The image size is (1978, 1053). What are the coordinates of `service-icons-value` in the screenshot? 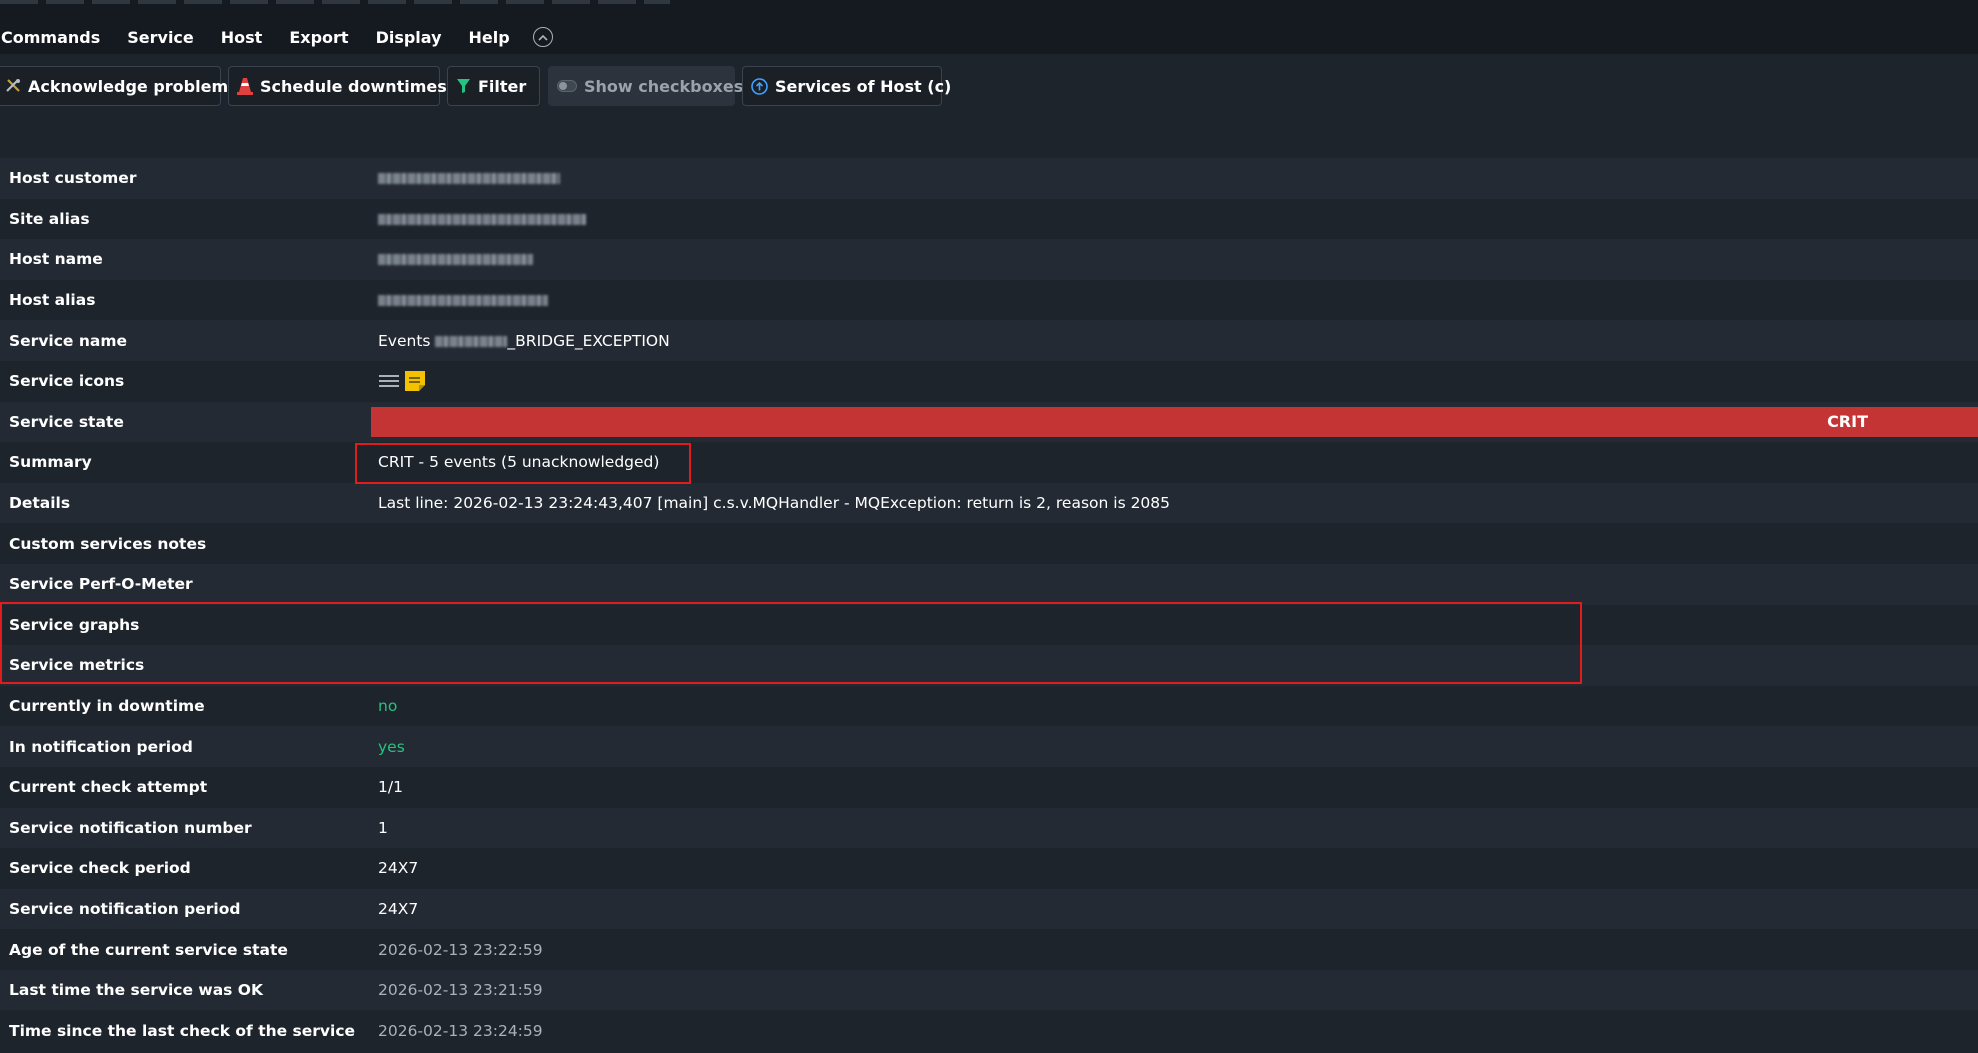 It's located at (398, 381).